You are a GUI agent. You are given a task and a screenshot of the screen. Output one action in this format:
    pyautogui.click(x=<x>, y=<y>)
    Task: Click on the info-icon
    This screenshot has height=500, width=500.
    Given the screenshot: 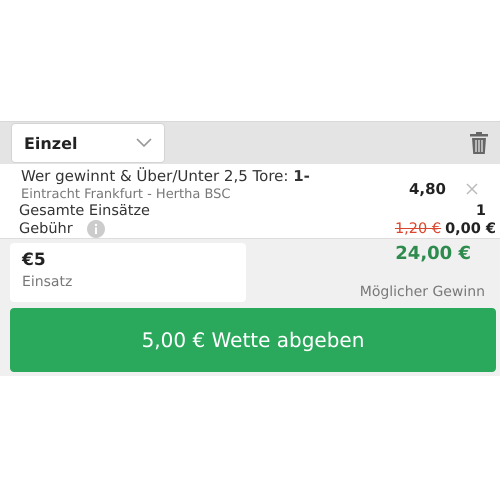 What is the action you would take?
    pyautogui.click(x=95, y=229)
    